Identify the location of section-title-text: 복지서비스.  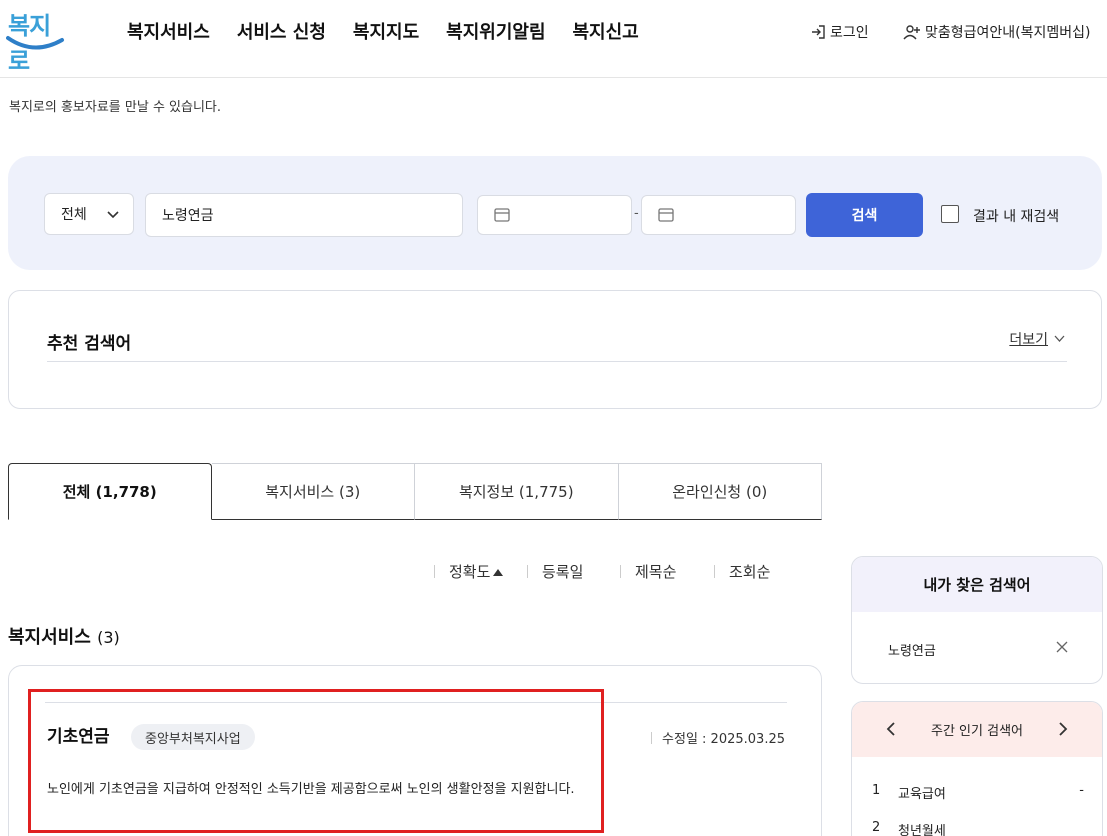
(49, 637).